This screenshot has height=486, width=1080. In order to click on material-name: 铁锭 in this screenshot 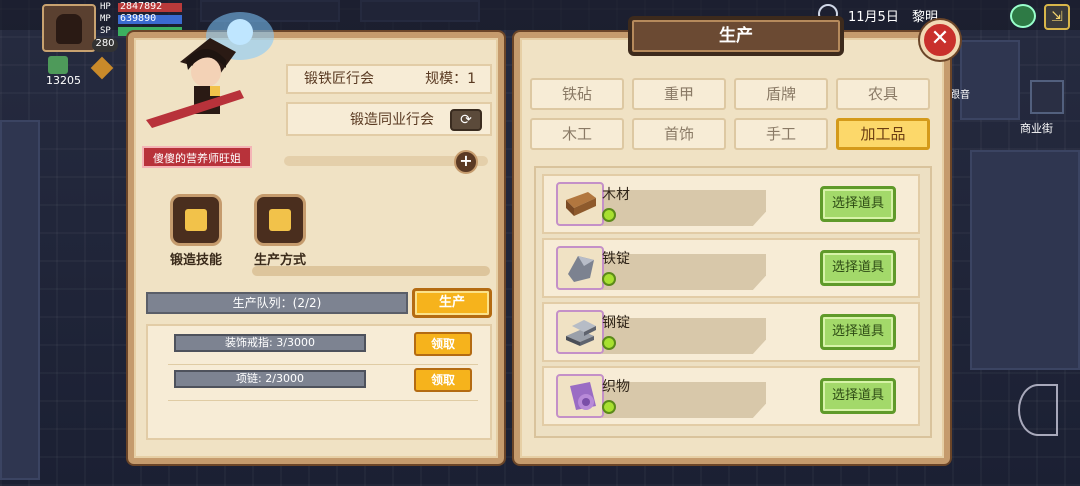, I will do `click(616, 259)`.